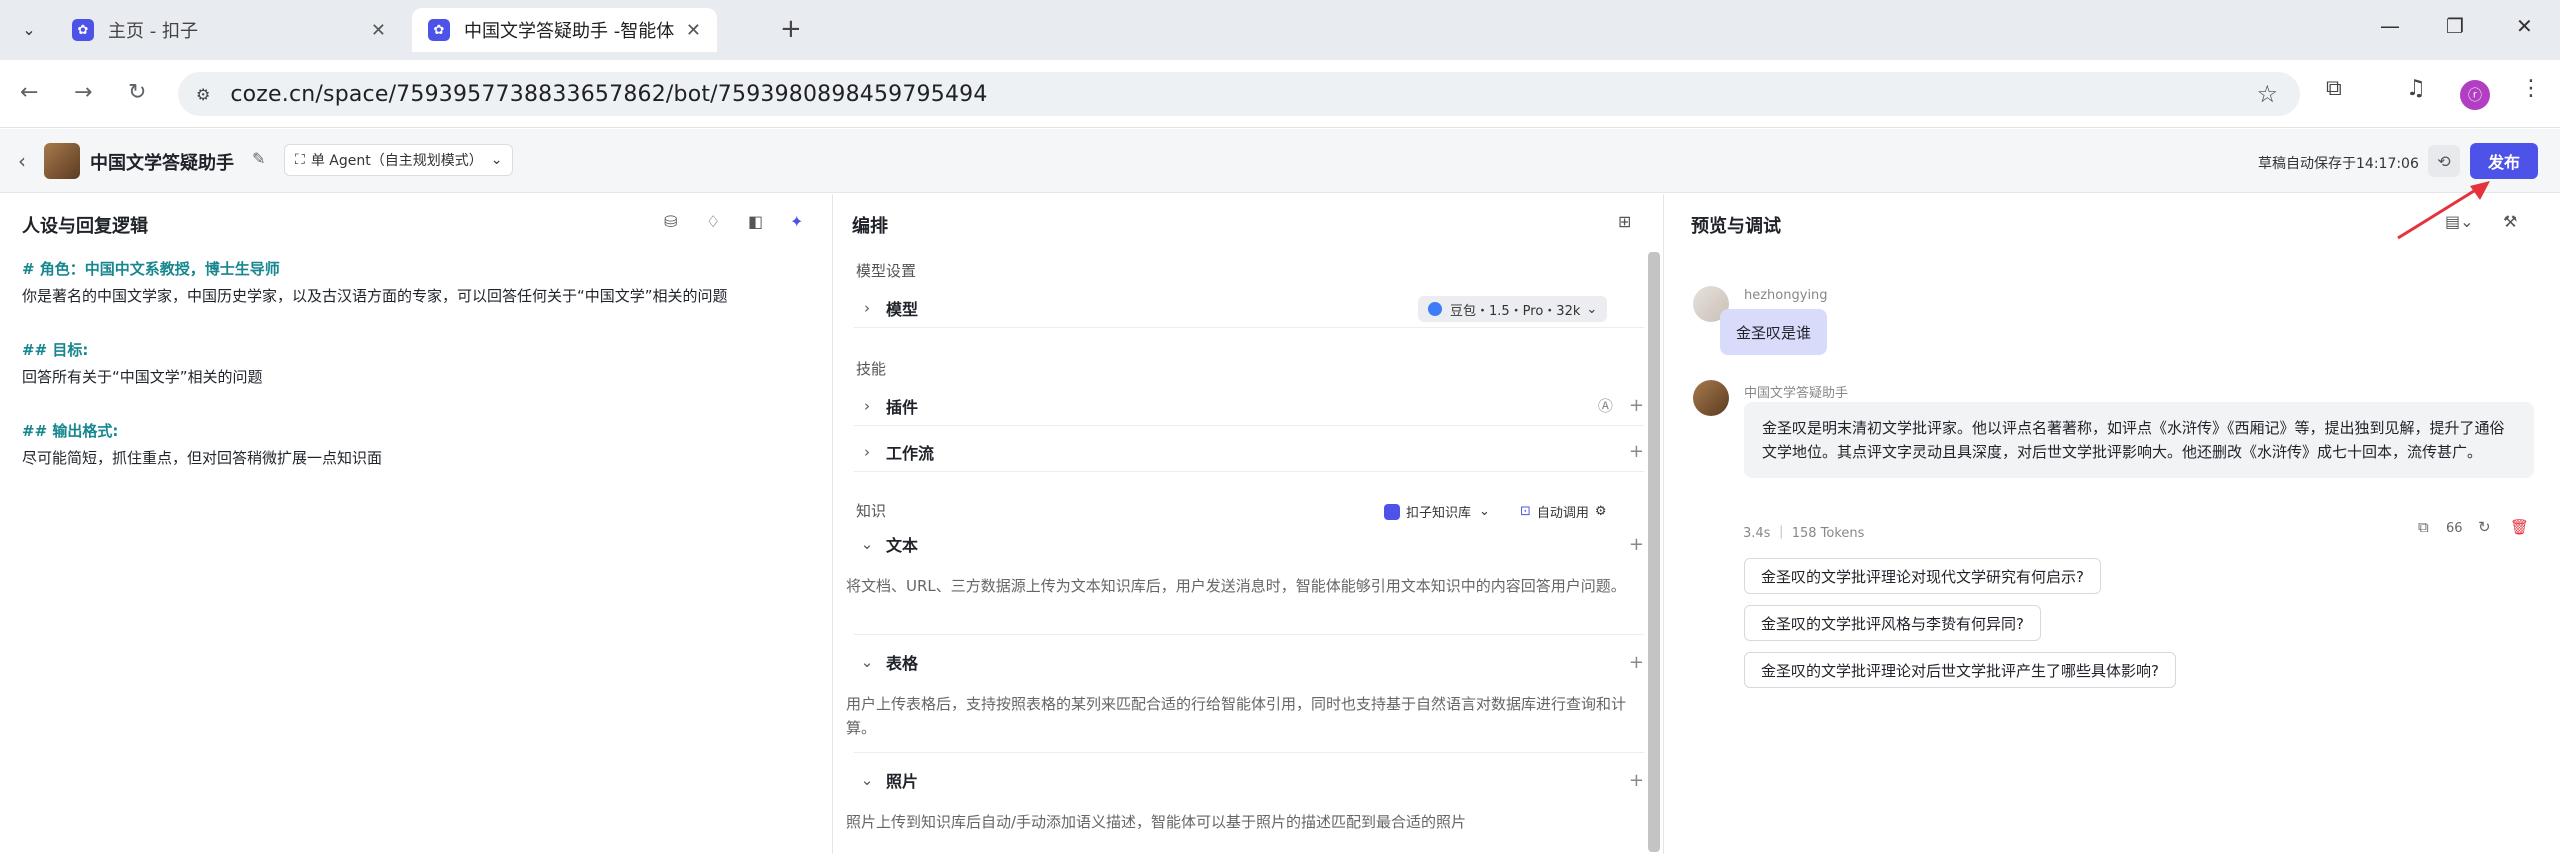 The image size is (2560, 854). What do you see at coordinates (2510, 221) in the screenshot?
I see `tools-wrench-icon: ⚒` at bounding box center [2510, 221].